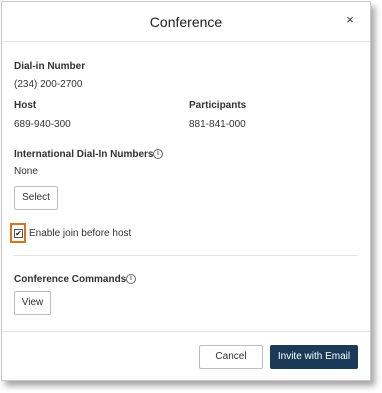 The width and height of the screenshot is (382, 393). Describe the element at coordinates (36, 198) in the screenshot. I see `select-button: Select` at that location.